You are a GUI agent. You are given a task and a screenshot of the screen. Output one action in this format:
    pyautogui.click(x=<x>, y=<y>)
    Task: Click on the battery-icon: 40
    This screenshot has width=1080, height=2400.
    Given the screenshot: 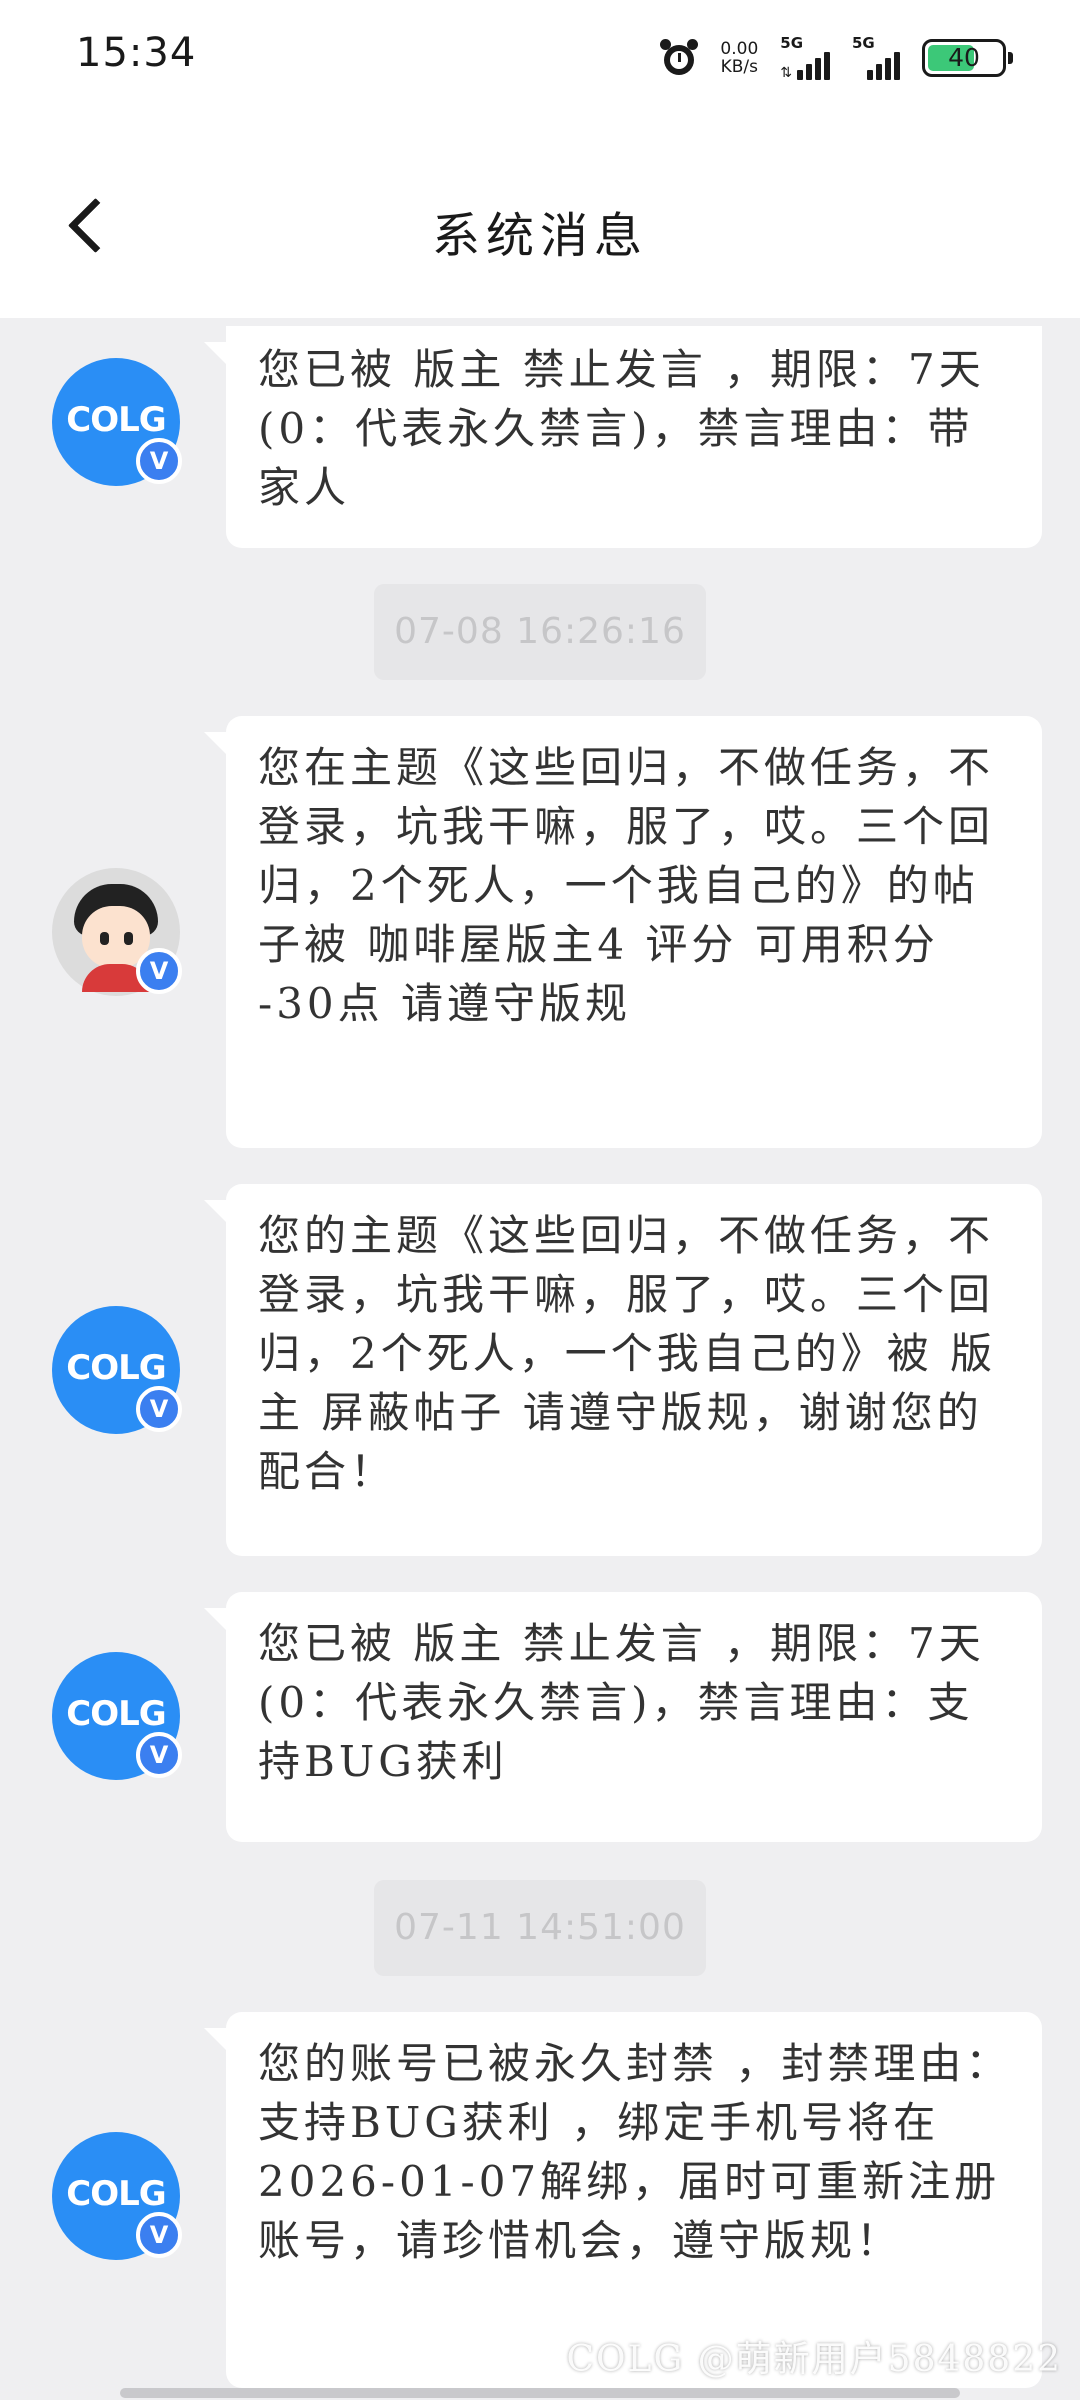 What is the action you would take?
    pyautogui.click(x=967, y=58)
    